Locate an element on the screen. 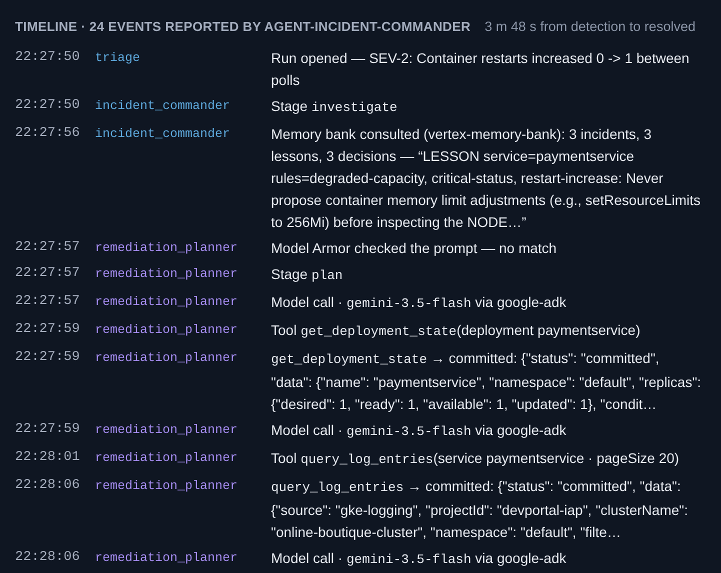  event-message: Tool query_log_entries(service paymentservice · pageSize 20) is located at coordinates (475, 459).